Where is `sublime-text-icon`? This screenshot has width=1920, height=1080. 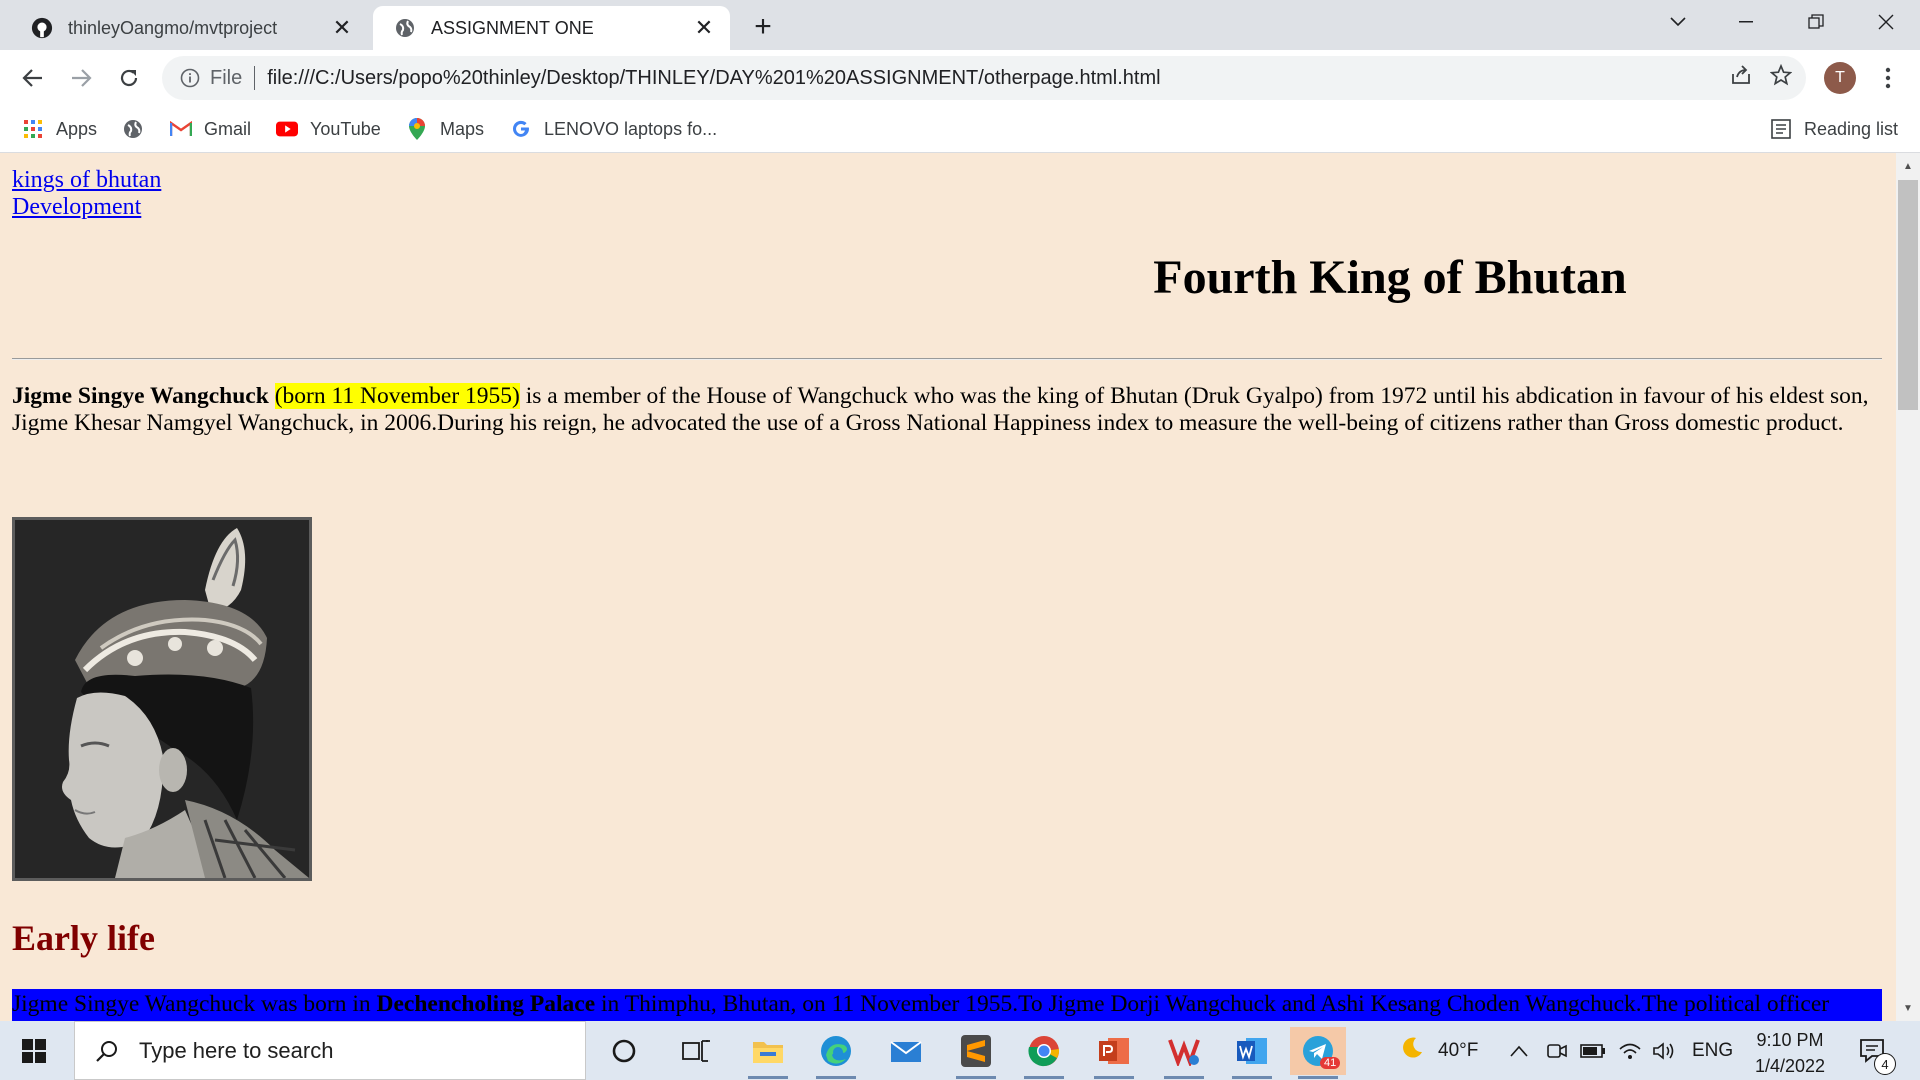
sublime-text-icon is located at coordinates (976, 1053).